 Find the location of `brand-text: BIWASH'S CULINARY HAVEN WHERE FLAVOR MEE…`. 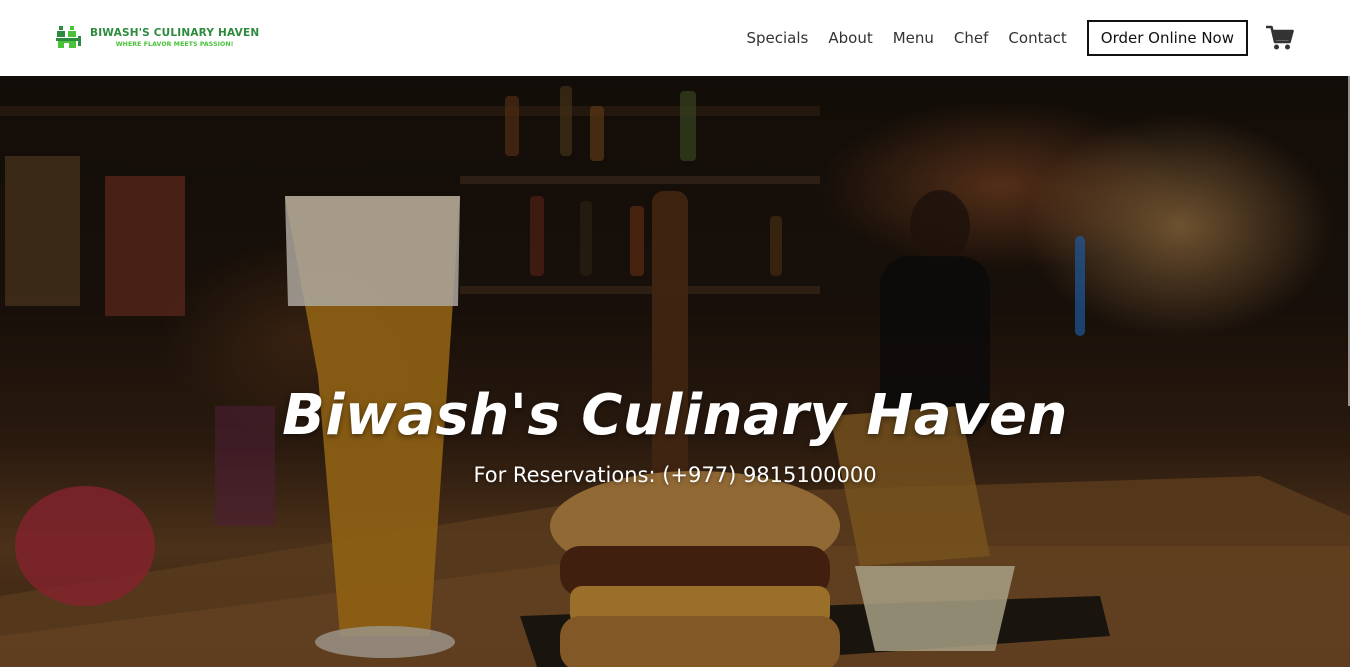

brand-text: BIWASH'S CULINARY HAVEN WHERE FLAVOR MEE… is located at coordinates (174, 38).